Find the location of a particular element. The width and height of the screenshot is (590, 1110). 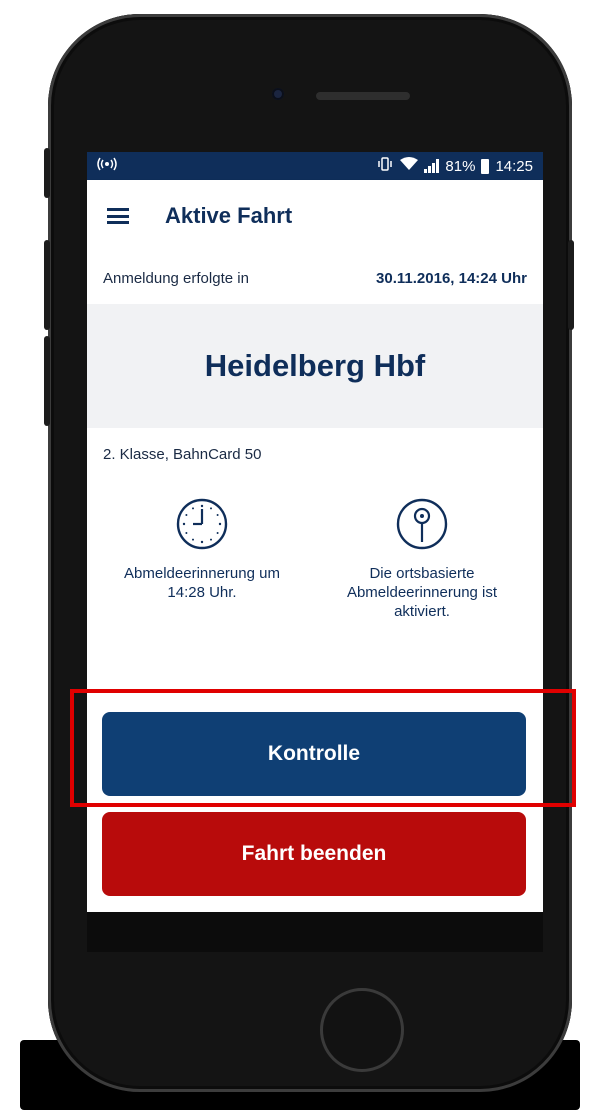

battery-icon is located at coordinates (485, 166).